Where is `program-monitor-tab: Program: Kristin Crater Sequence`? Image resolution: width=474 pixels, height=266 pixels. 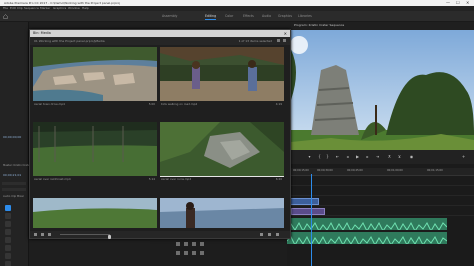 program-monitor-tab: Program: Kristin Crater Sequence is located at coordinates (319, 25).